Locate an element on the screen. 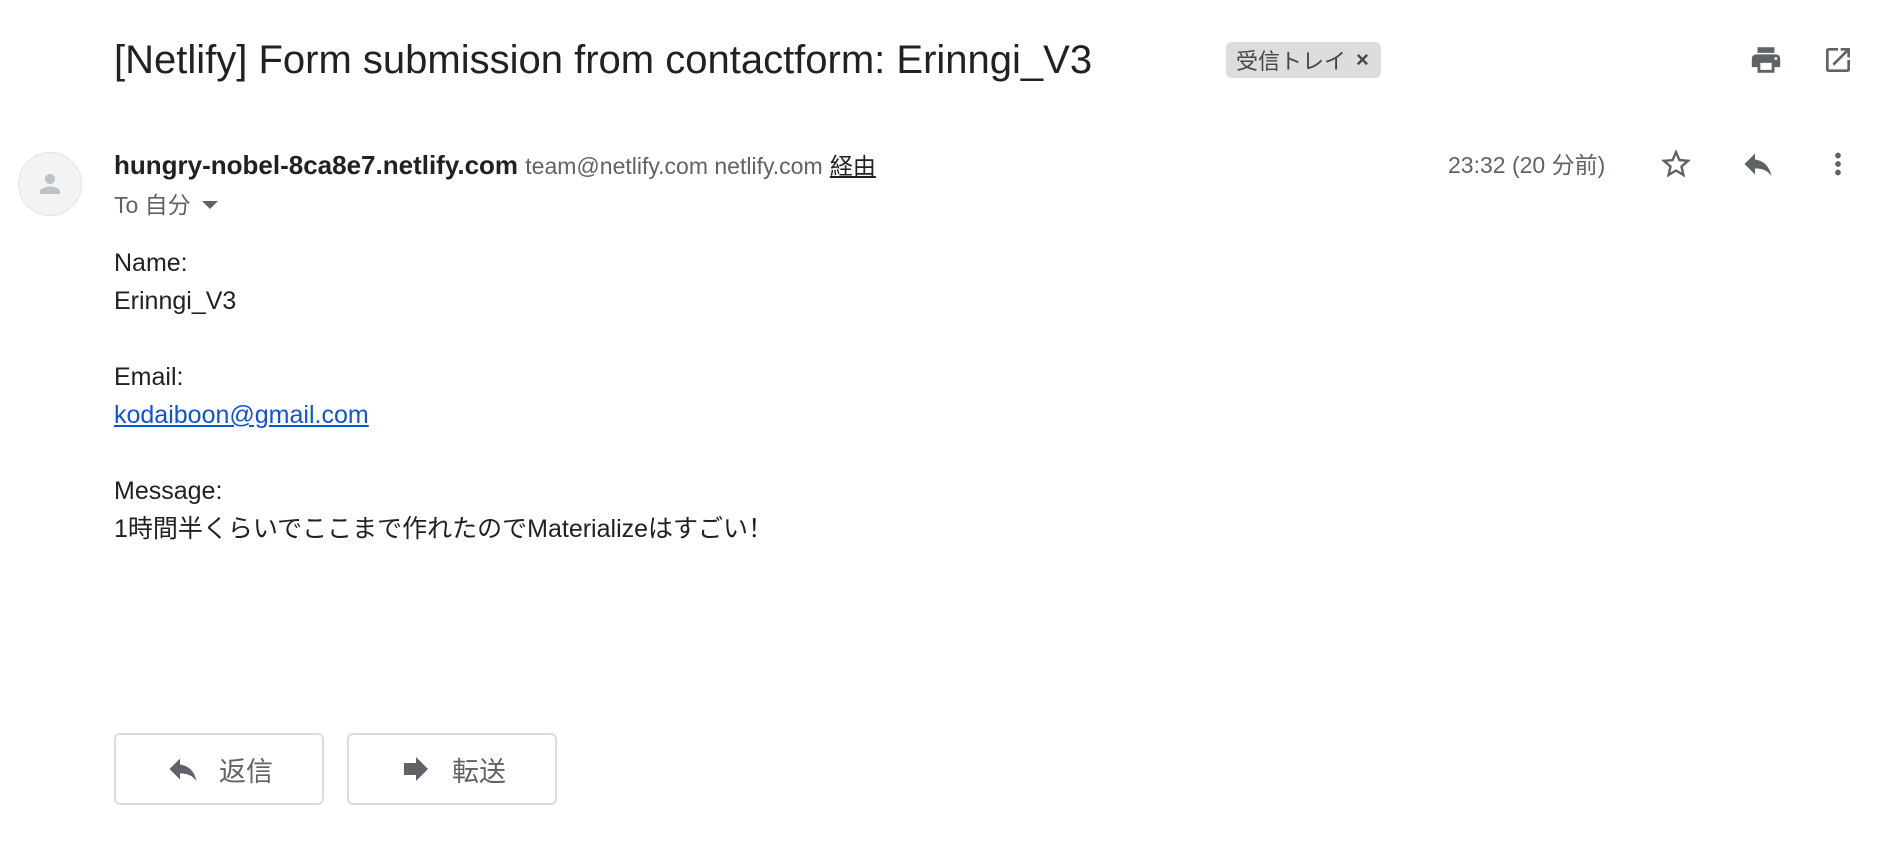 This screenshot has width=1892, height=848. person-icon is located at coordinates (50, 184).